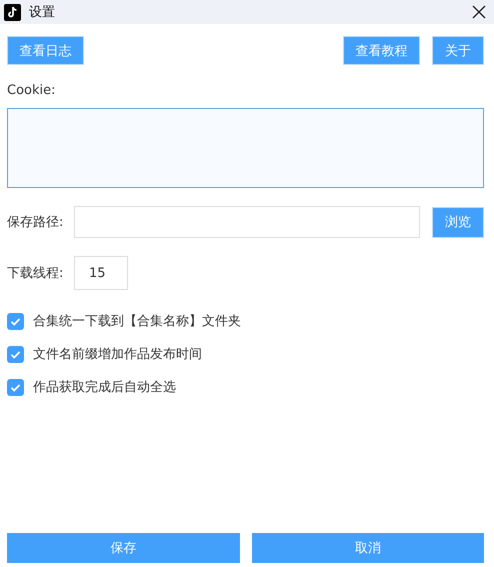  I want to click on close-icon, so click(479, 12).